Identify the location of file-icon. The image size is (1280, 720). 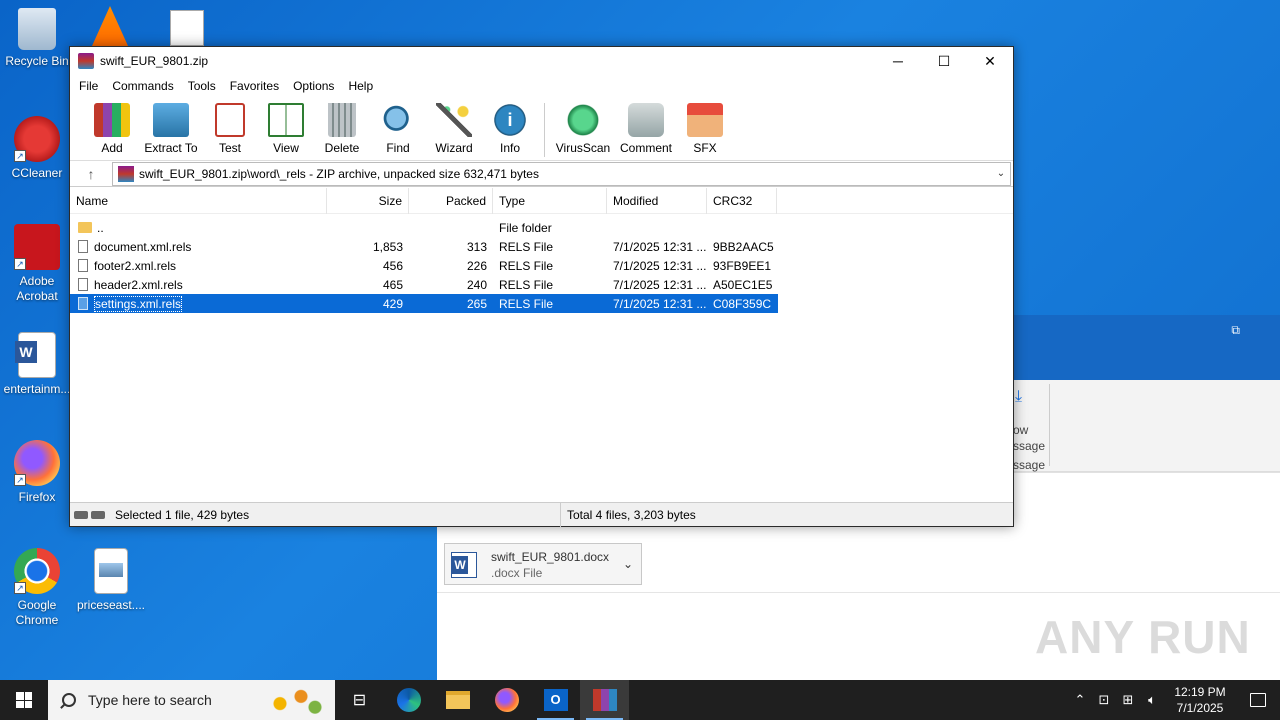
(83, 284).